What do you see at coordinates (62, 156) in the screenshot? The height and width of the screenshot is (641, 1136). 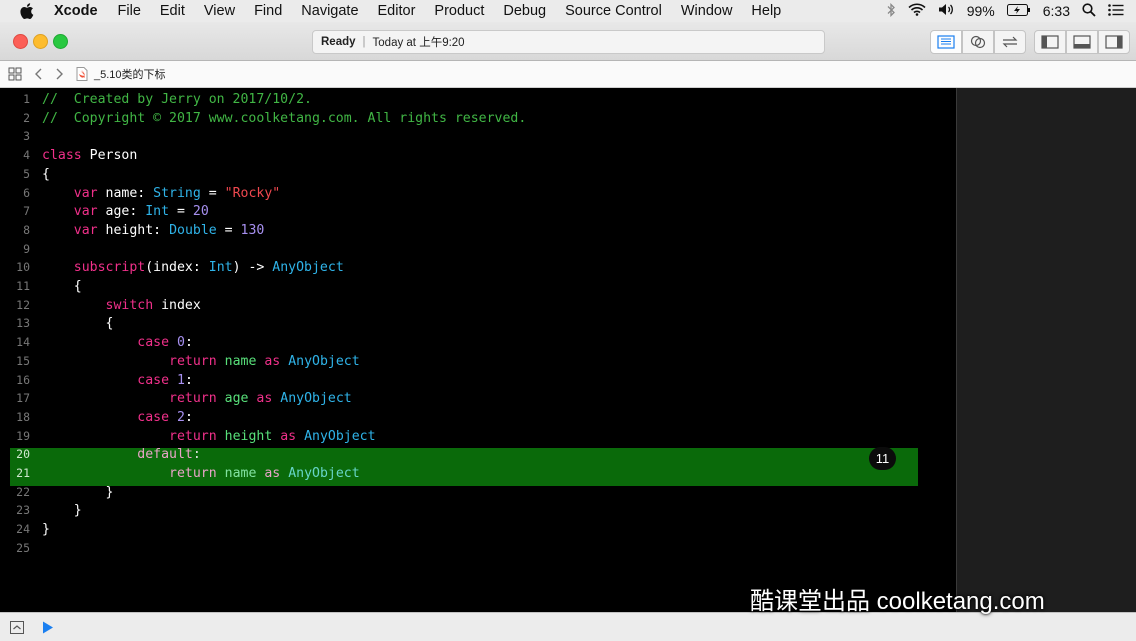 I see `code-token: class` at bounding box center [62, 156].